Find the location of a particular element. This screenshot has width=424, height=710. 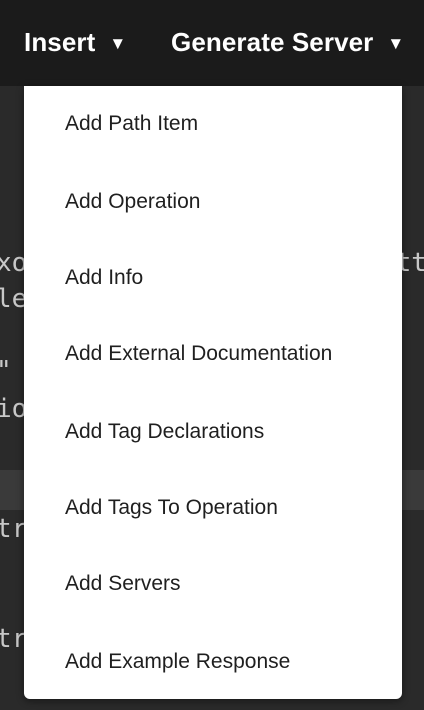

menu-item-add-external-documentation: Add External Documentation is located at coordinates (213, 354).